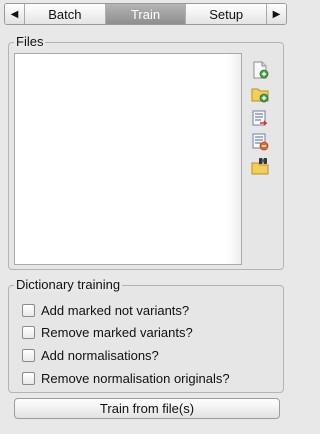 Image resolution: width=320 pixels, height=434 pixels. I want to click on add-file-icon, so click(260, 70).